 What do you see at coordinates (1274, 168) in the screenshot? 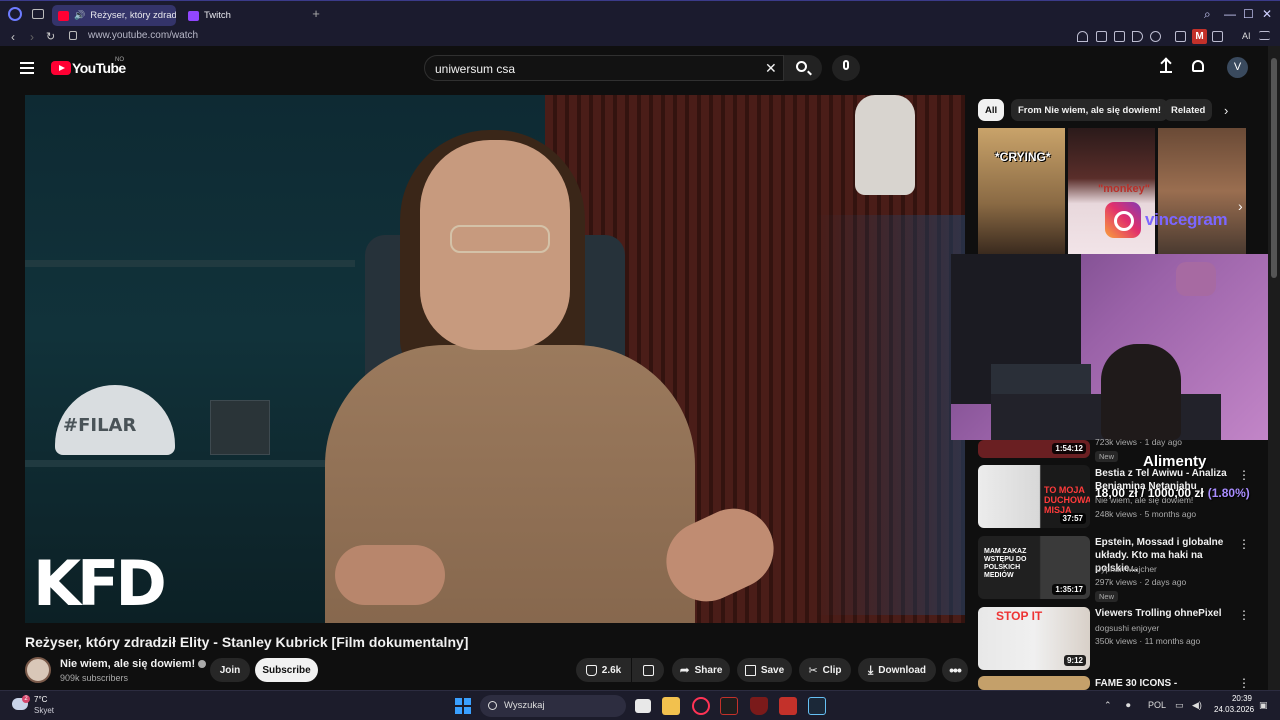
I see `scrollbar-thumb` at bounding box center [1274, 168].